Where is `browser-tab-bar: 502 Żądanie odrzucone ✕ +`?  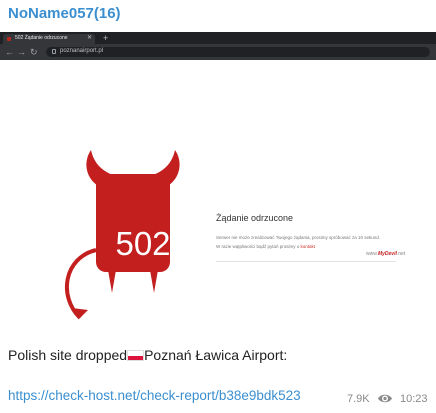 browser-tab-bar: 502 Żądanie odrzucone ✕ + is located at coordinates (218, 38).